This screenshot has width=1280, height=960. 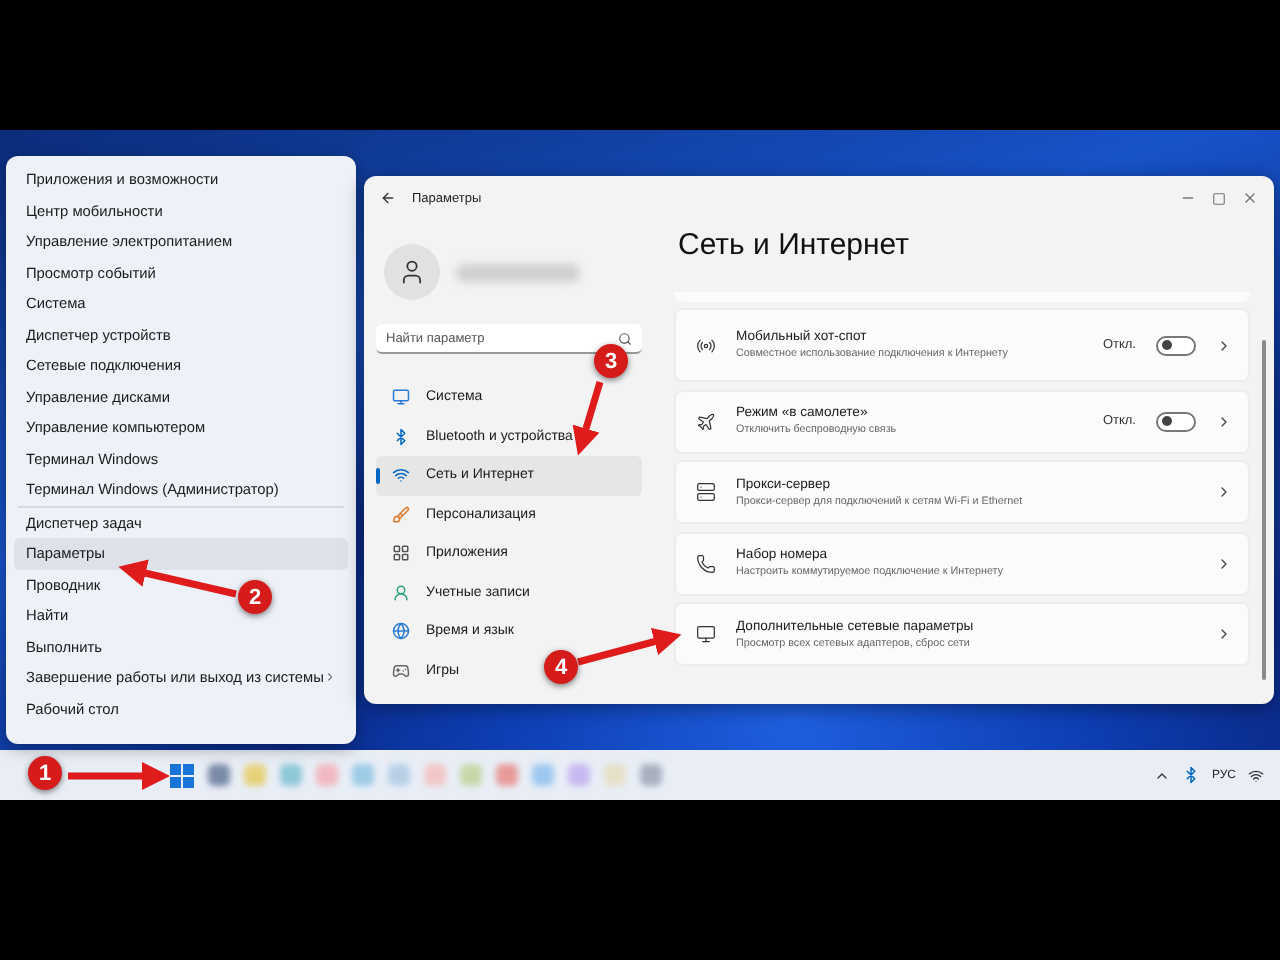 What do you see at coordinates (388, 198) in the screenshot?
I see `back-icon` at bounding box center [388, 198].